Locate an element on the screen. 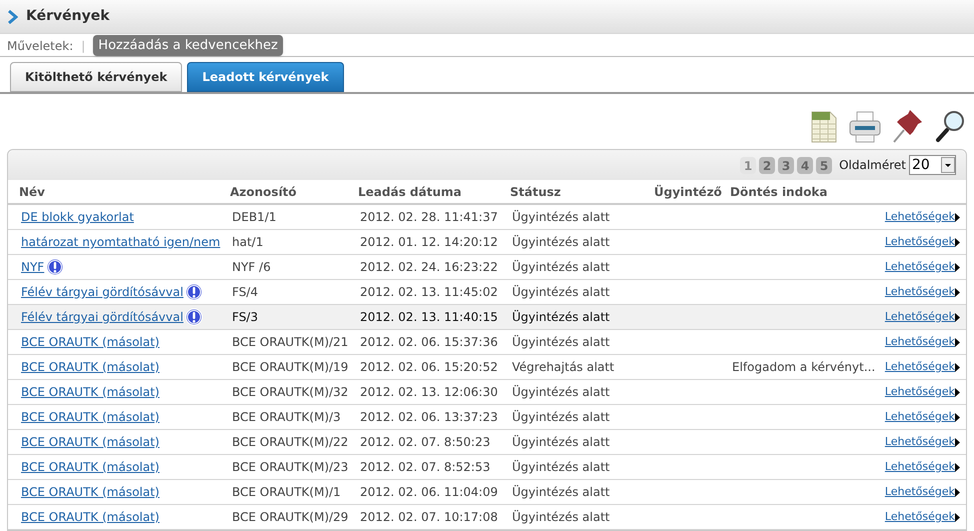  table-row: Félév tárgyai gördítósávval FS/3 2012. 02. 13. 11:40:15 Ügyintézés alatt Lehetőségek is located at coordinates (487, 317).